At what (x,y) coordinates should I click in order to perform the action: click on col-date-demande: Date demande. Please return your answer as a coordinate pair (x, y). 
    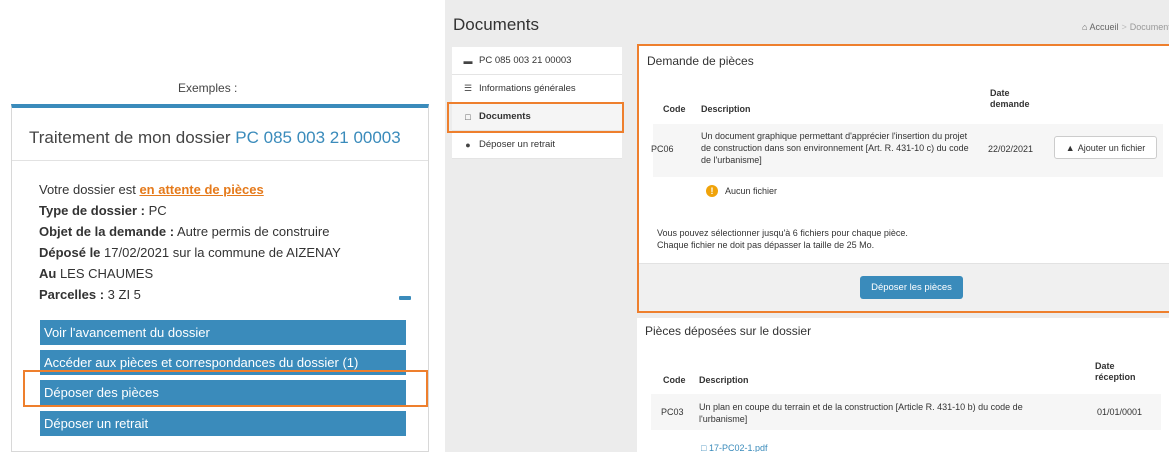
    Looking at the image, I should click on (1010, 98).